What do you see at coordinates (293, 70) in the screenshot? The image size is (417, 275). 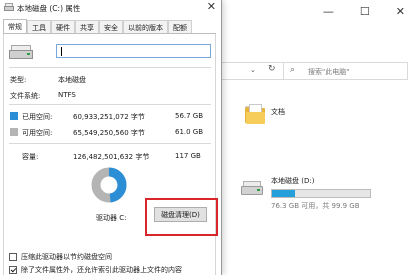 I see `search-icon: ⌕` at bounding box center [293, 70].